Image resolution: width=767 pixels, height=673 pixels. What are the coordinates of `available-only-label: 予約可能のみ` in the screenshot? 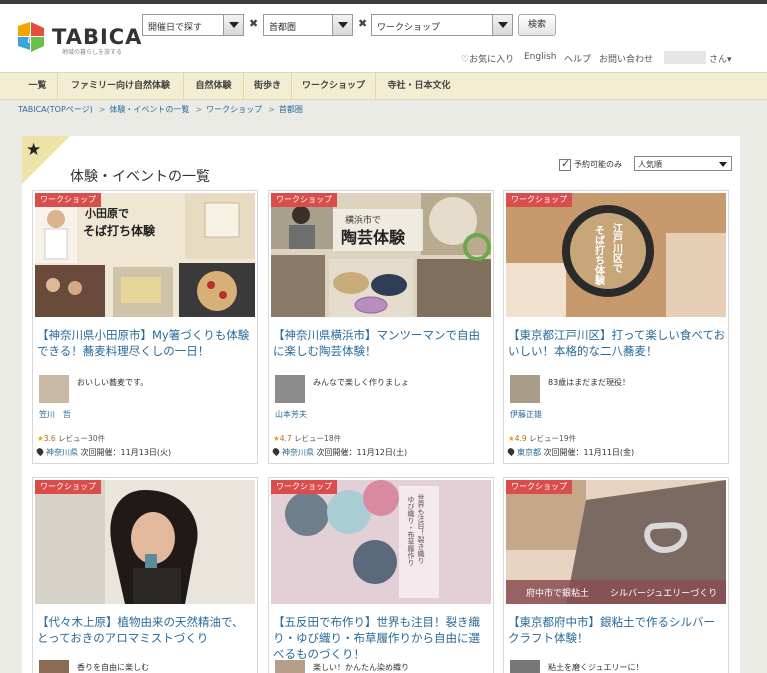 It's located at (598, 164).